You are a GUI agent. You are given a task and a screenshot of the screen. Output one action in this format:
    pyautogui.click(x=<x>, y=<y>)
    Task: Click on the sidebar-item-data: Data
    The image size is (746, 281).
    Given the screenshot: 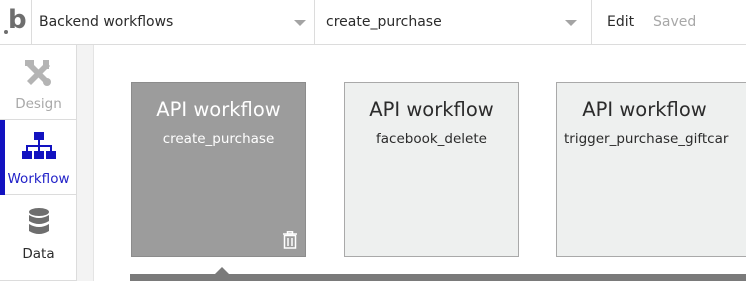 What is the action you would take?
    pyautogui.click(x=38, y=238)
    